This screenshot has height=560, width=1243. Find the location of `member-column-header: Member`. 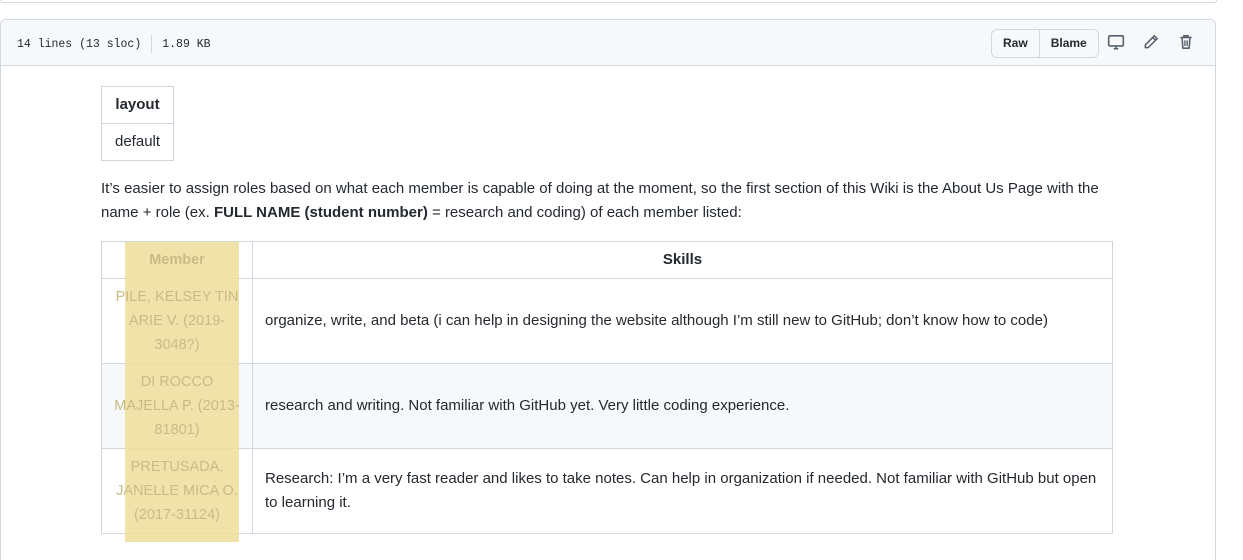

member-column-header: Member is located at coordinates (177, 260).